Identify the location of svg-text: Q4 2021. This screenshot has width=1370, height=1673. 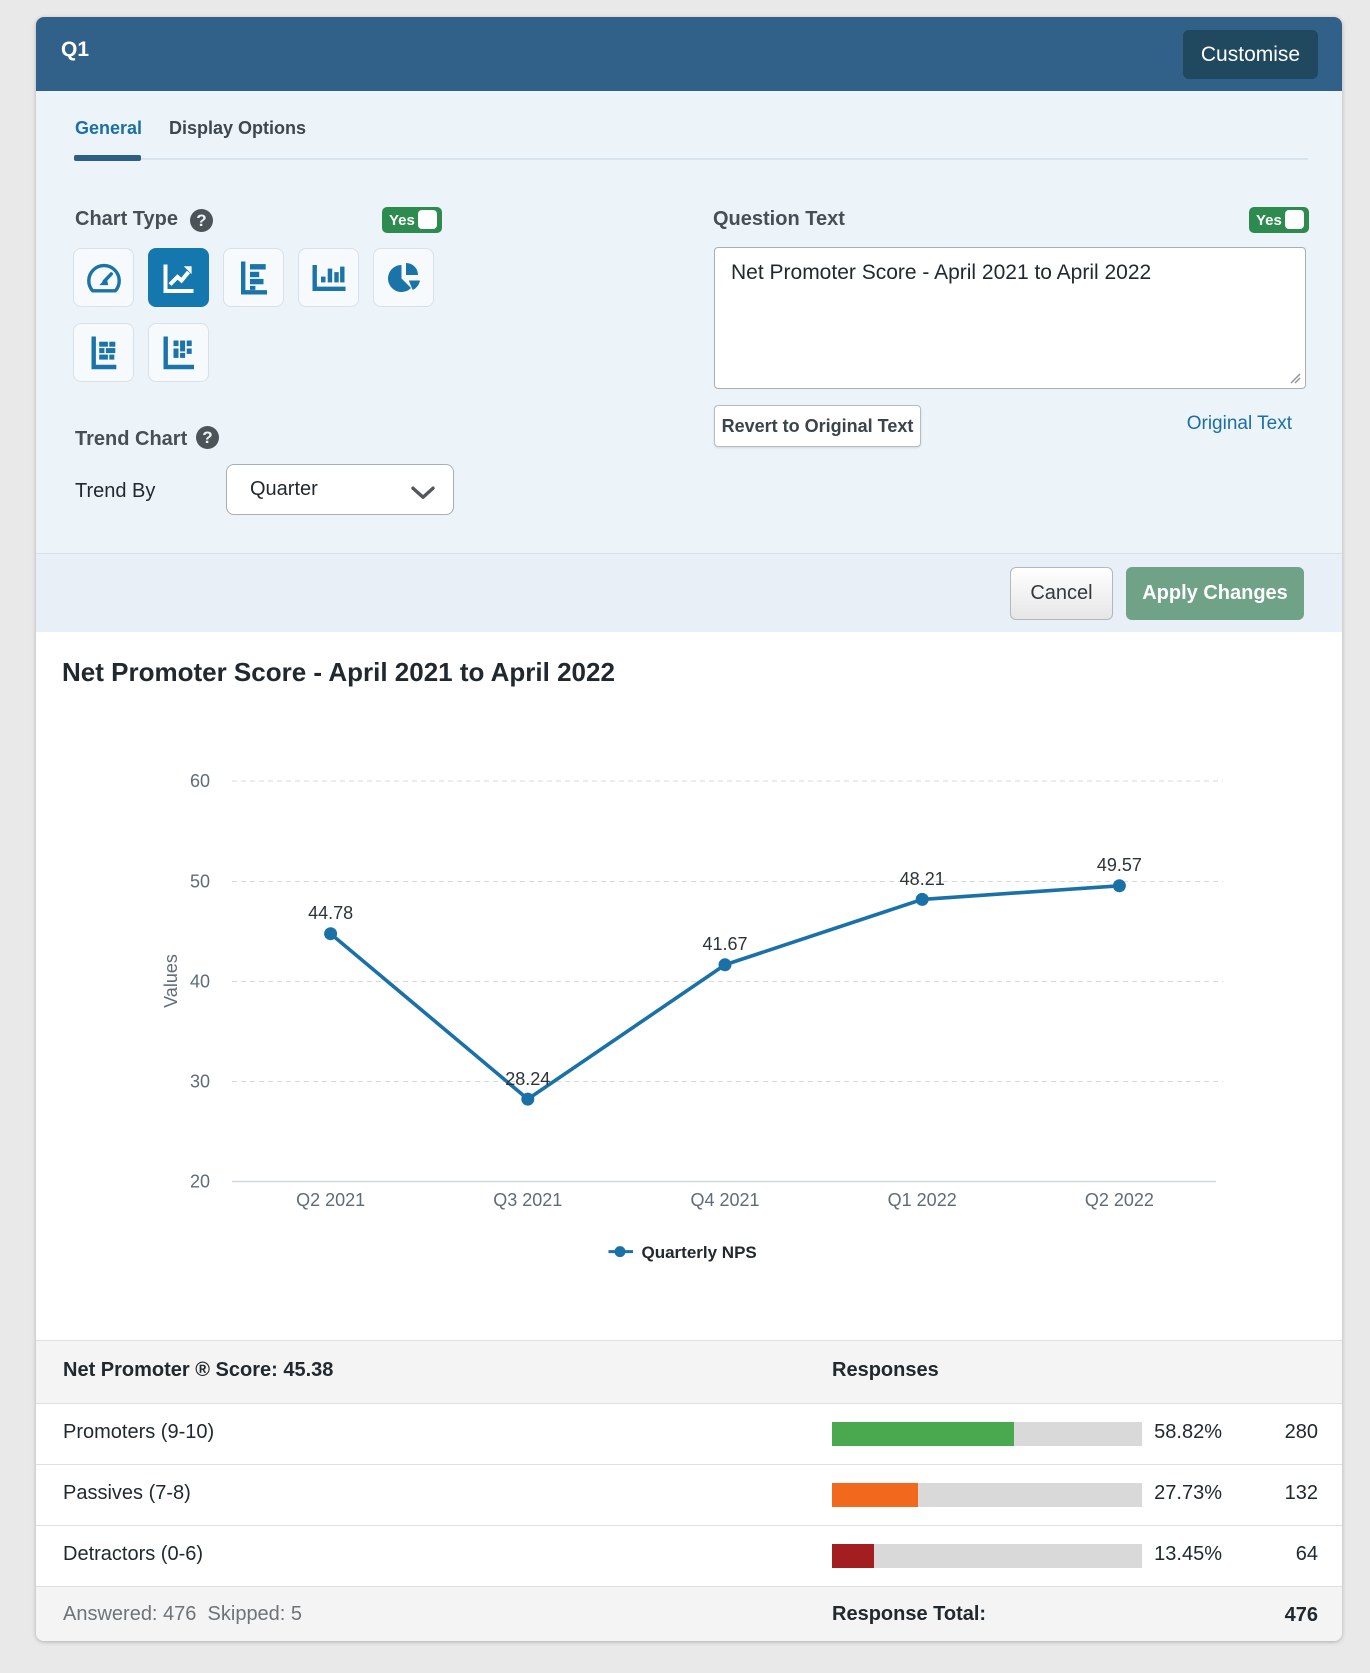
(724, 1200).